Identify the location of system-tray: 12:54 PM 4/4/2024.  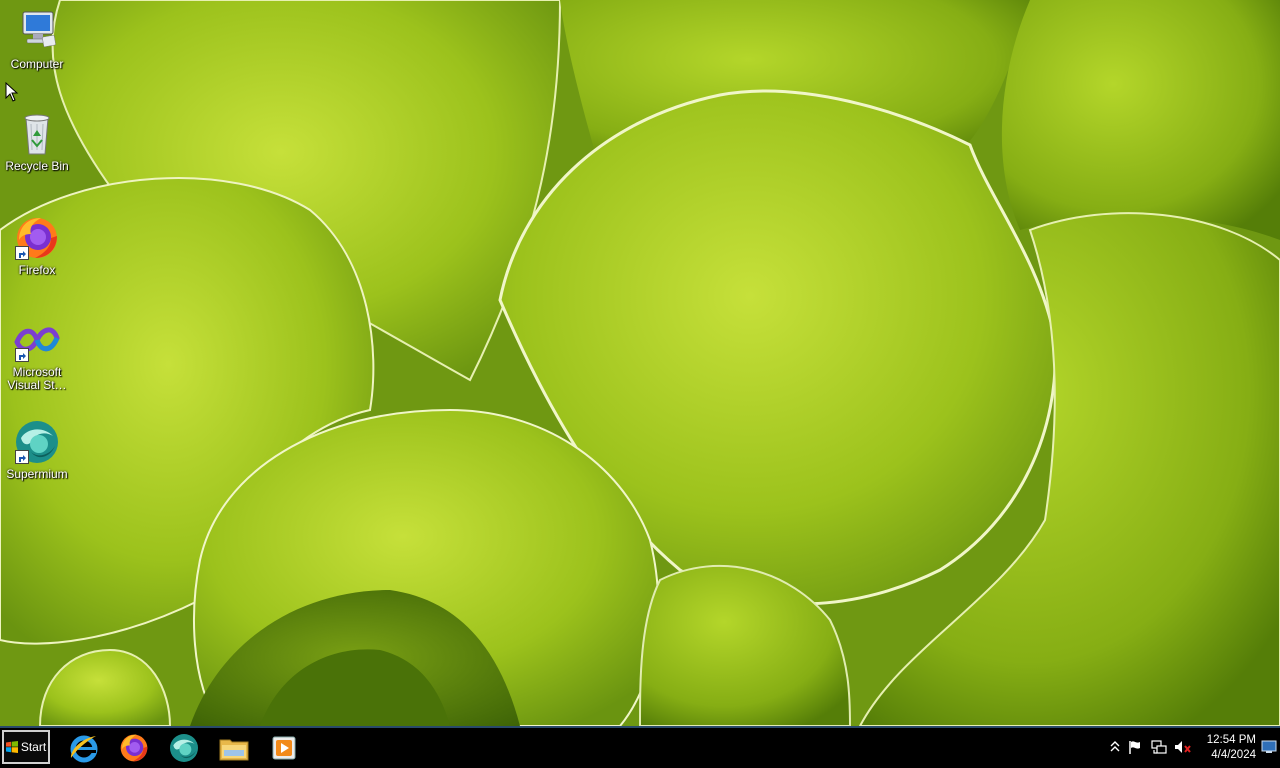
(1192, 748).